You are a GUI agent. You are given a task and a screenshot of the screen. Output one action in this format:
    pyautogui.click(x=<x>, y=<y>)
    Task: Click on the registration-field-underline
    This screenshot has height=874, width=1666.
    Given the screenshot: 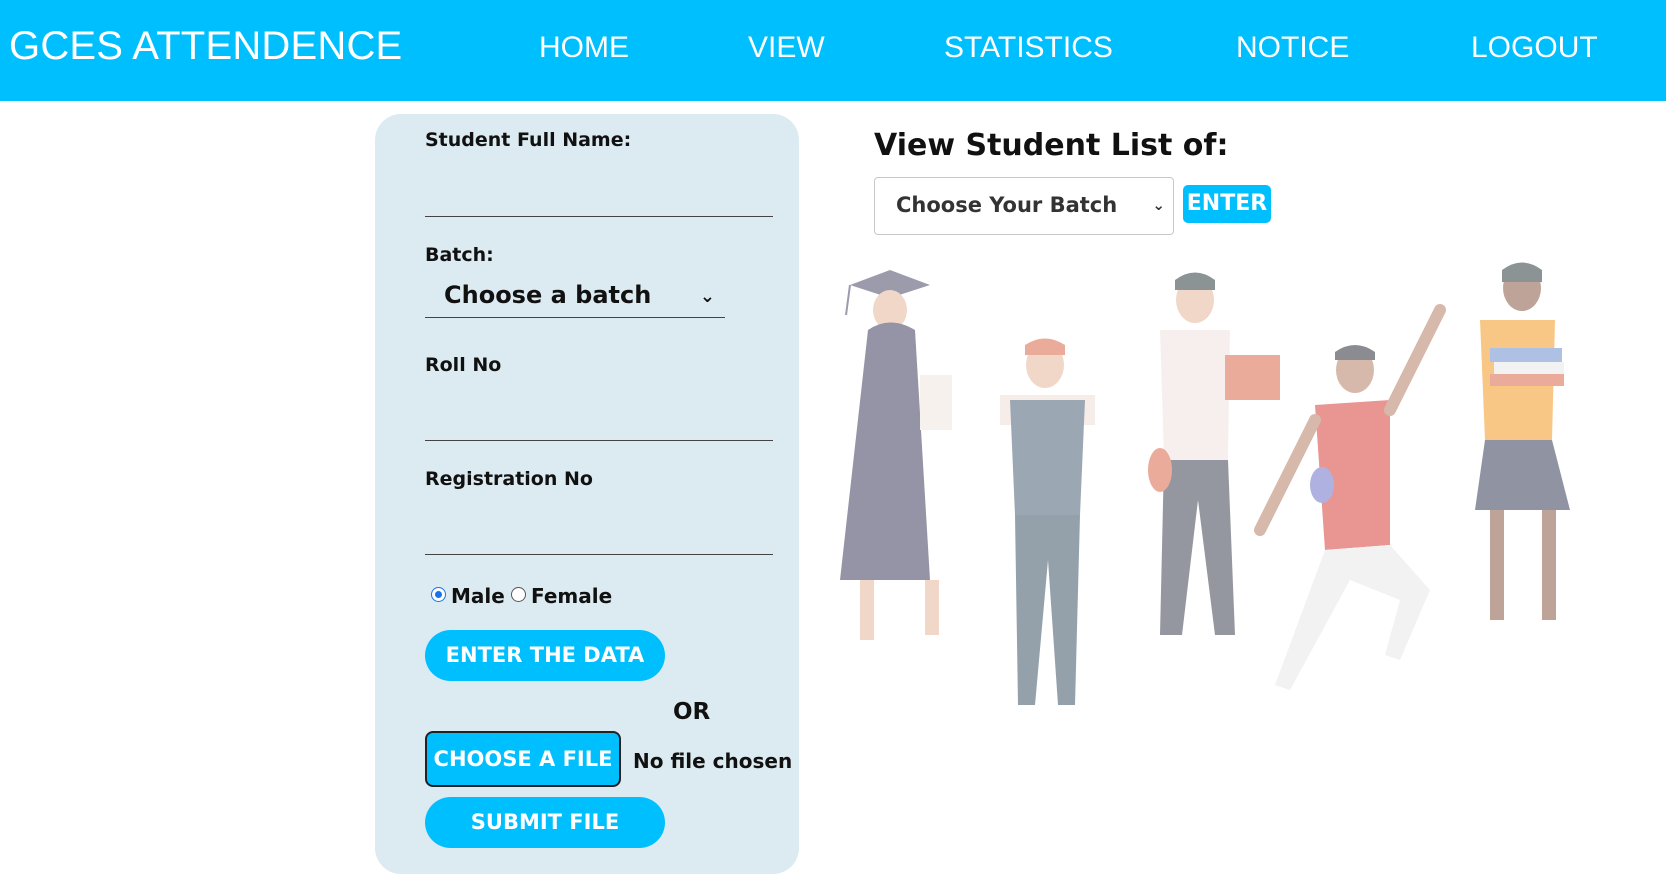 What is the action you would take?
    pyautogui.click(x=599, y=536)
    